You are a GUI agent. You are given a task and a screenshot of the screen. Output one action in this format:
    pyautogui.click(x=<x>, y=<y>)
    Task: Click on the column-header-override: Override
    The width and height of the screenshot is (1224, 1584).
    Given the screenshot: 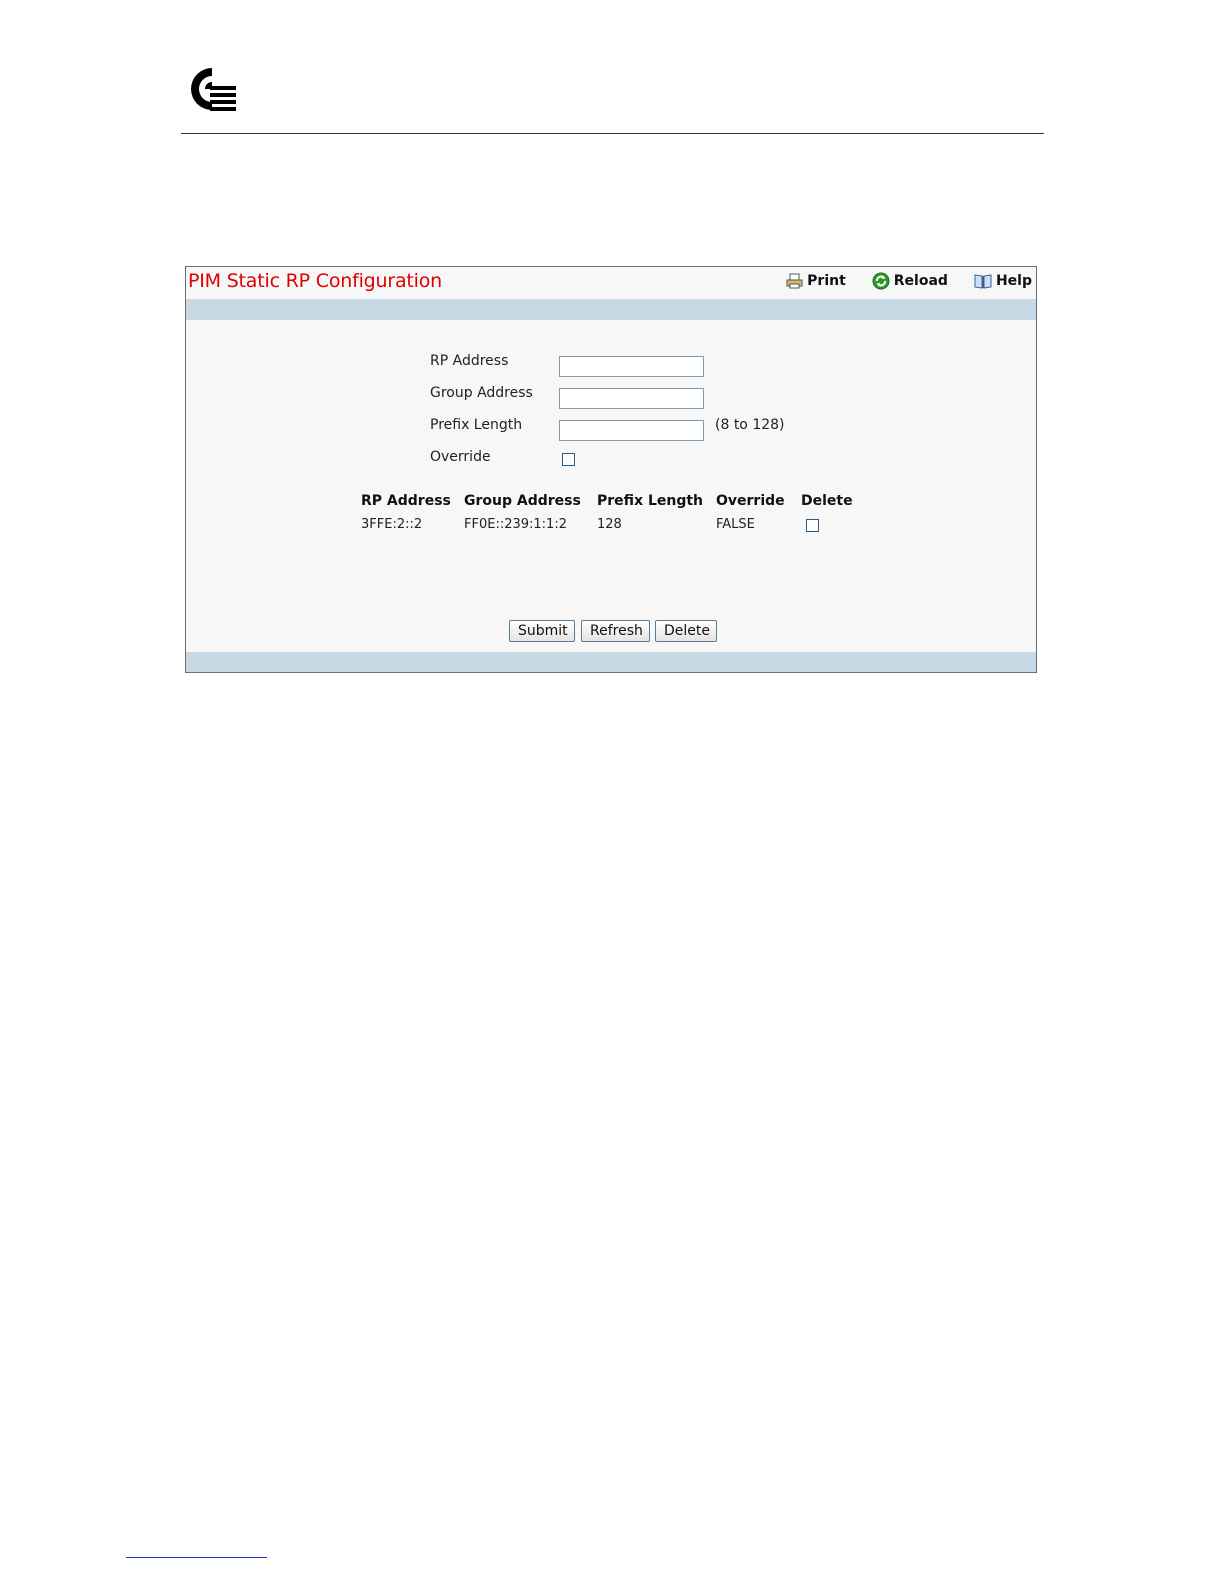 What is the action you would take?
    pyautogui.click(x=750, y=501)
    